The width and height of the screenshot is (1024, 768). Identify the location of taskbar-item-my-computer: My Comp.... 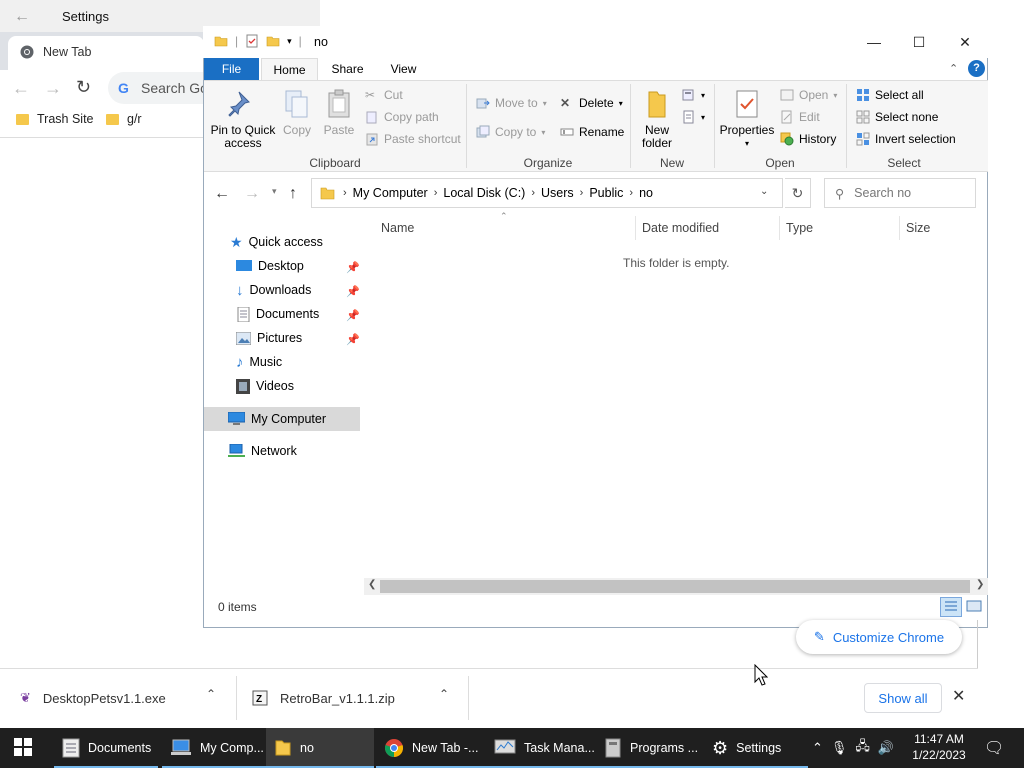
(214, 748).